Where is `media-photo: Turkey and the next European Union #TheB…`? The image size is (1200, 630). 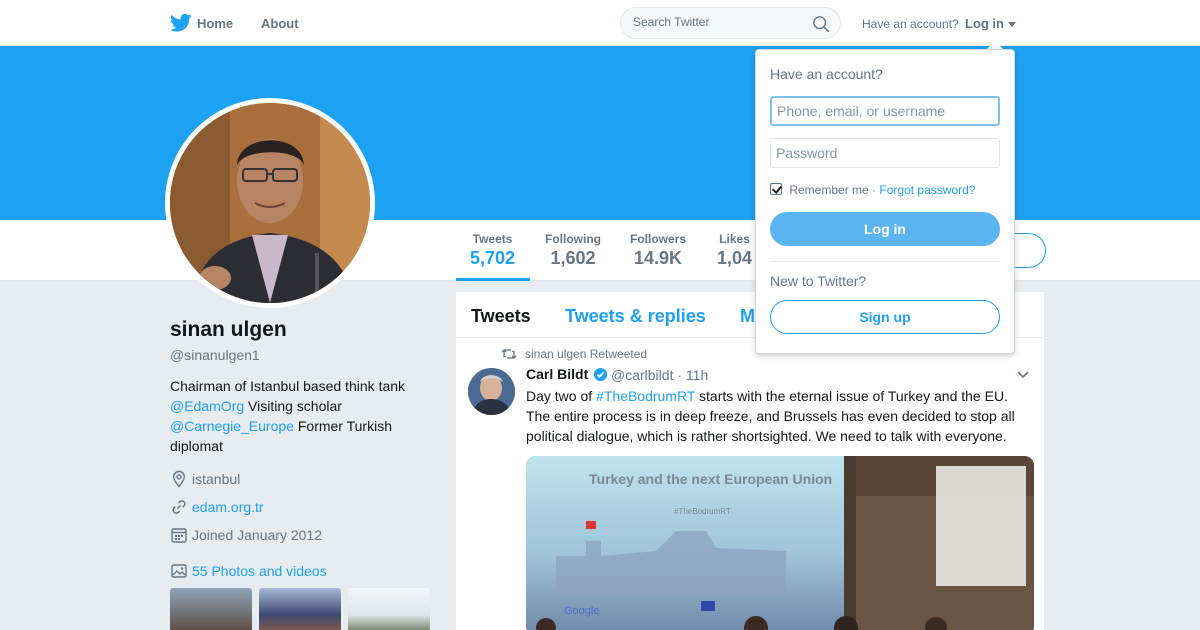 media-photo: Turkey and the next European Union #TheB… is located at coordinates (780, 543).